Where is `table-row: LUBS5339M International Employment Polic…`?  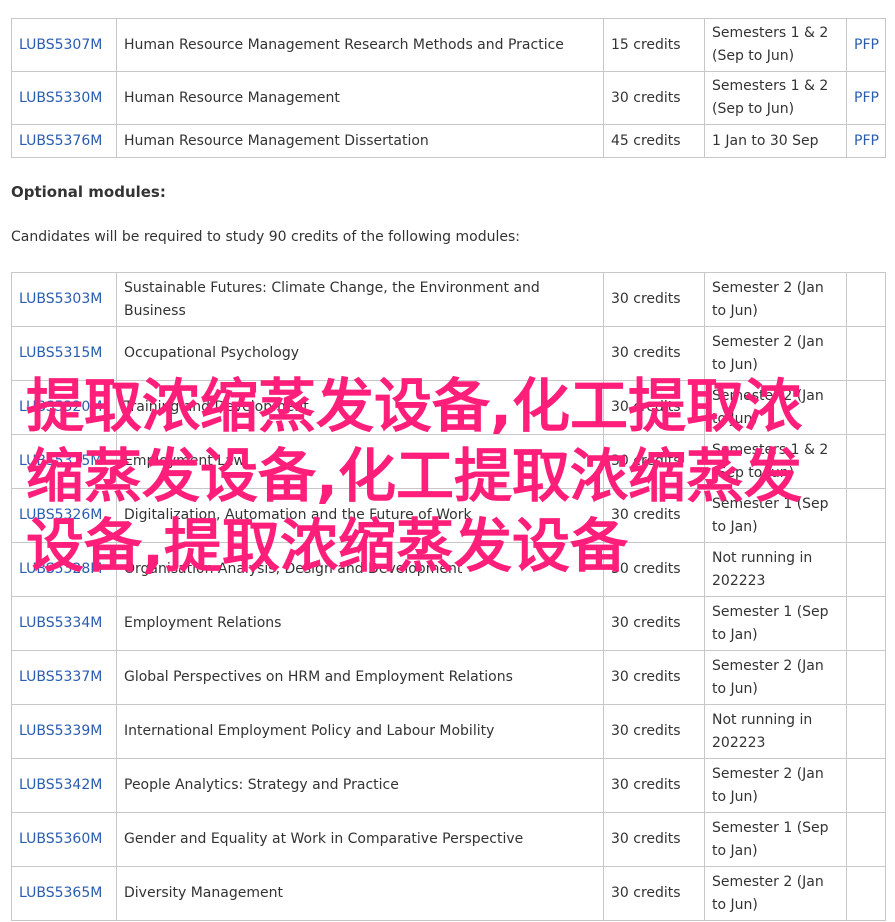
table-row: LUBS5339M International Employment Polic… is located at coordinates (448, 731).